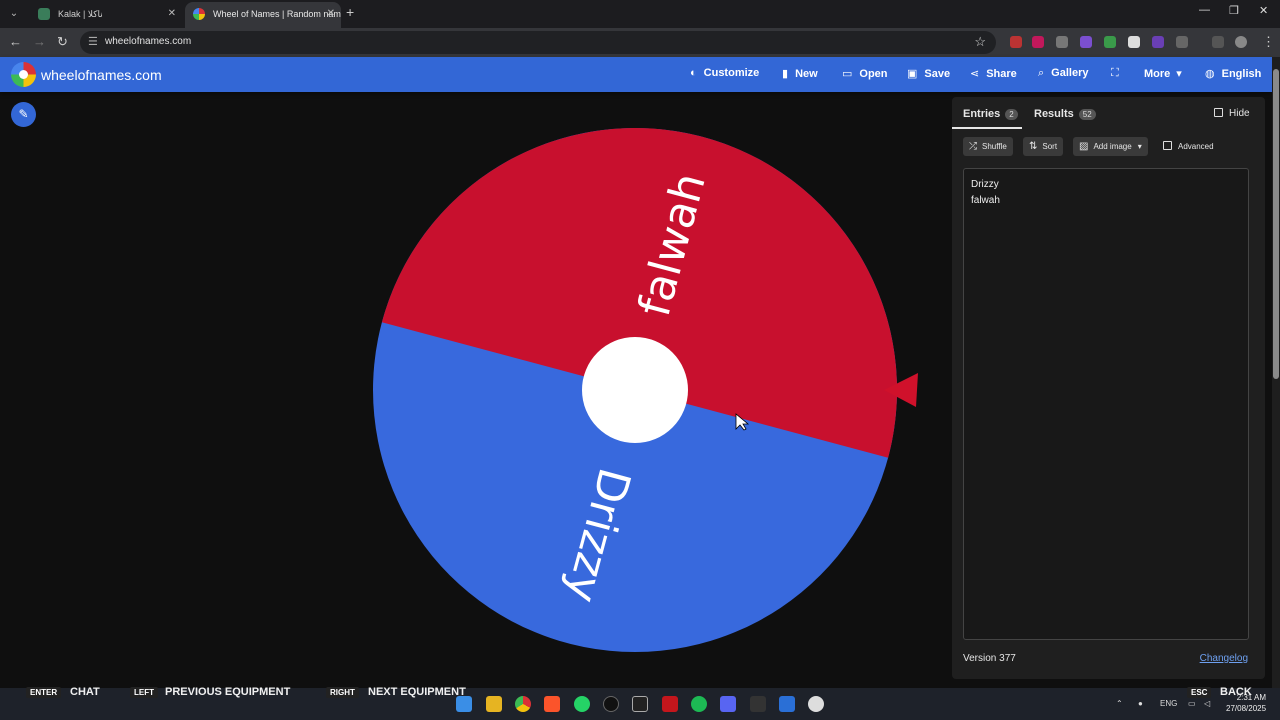  Describe the element at coordinates (1276, 224) in the screenshot. I see `scrollbar-thumb` at that location.